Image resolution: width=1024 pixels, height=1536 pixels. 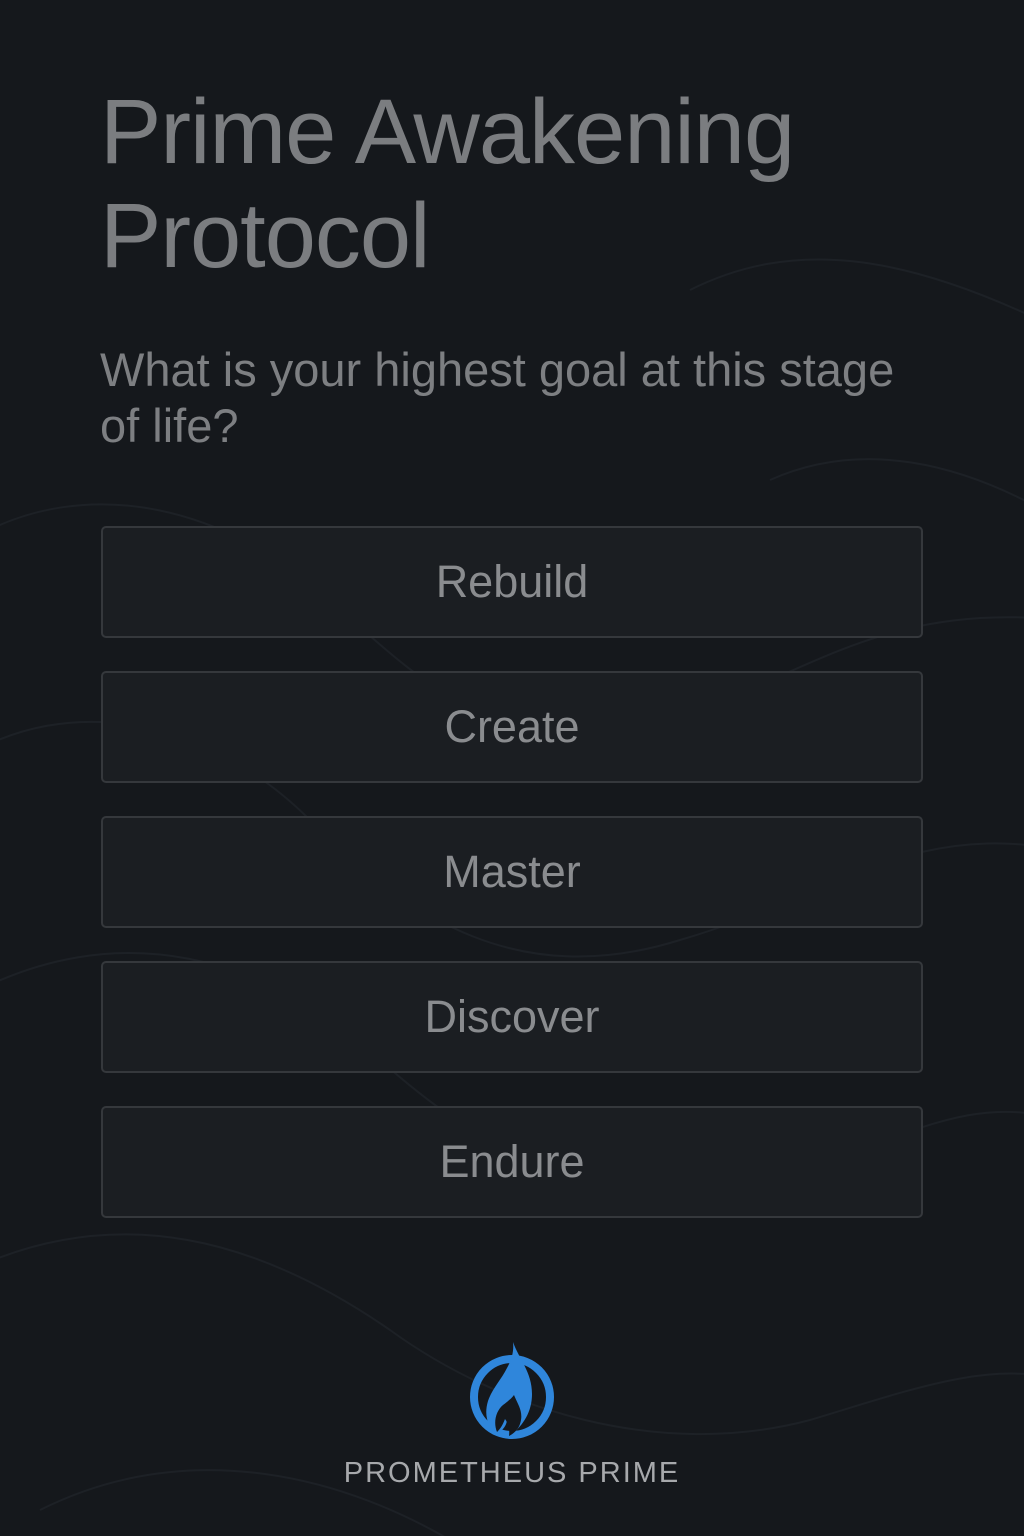 I want to click on option-discover-button: Discover, so click(x=512, y=1017).